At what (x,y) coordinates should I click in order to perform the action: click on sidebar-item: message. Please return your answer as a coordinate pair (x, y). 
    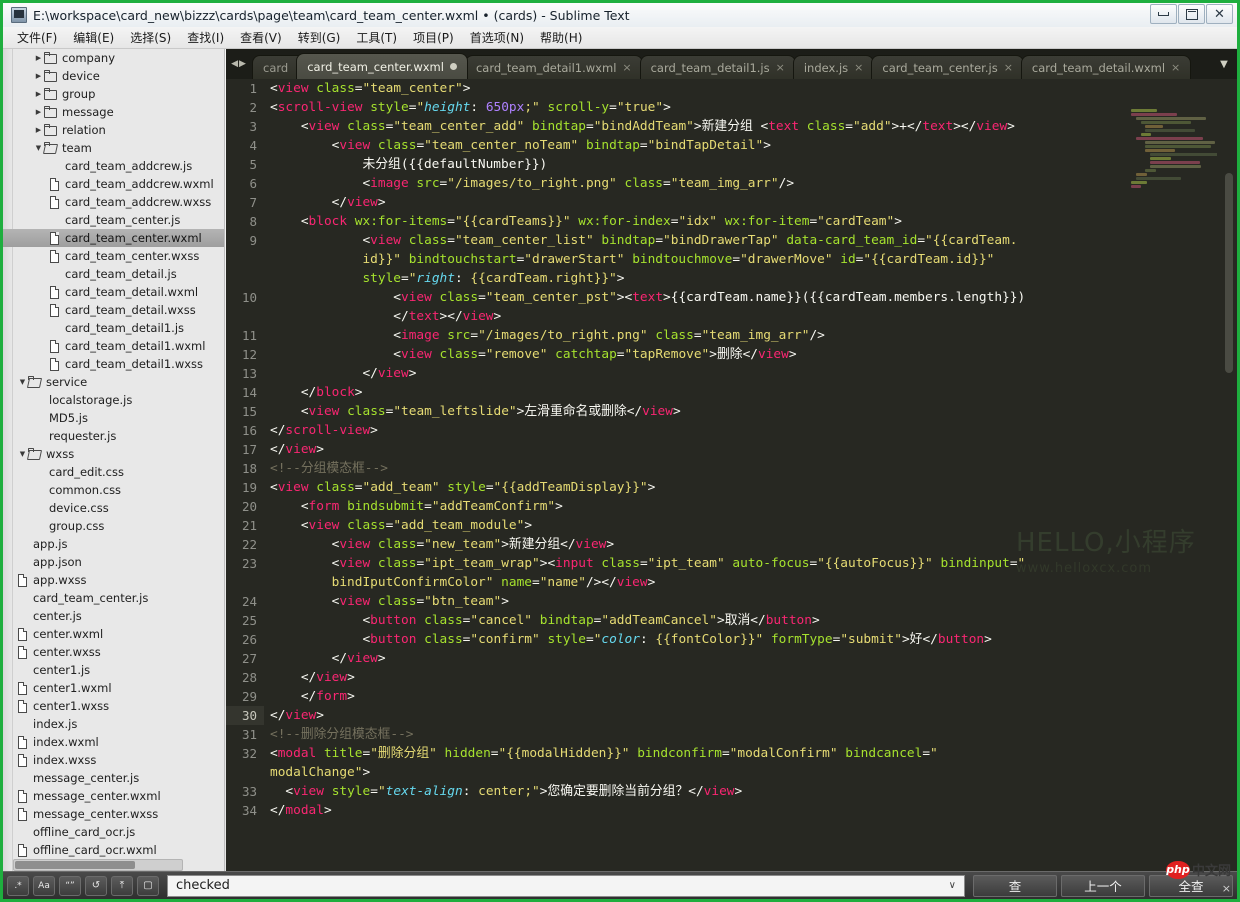
    Looking at the image, I should click on (113, 112).